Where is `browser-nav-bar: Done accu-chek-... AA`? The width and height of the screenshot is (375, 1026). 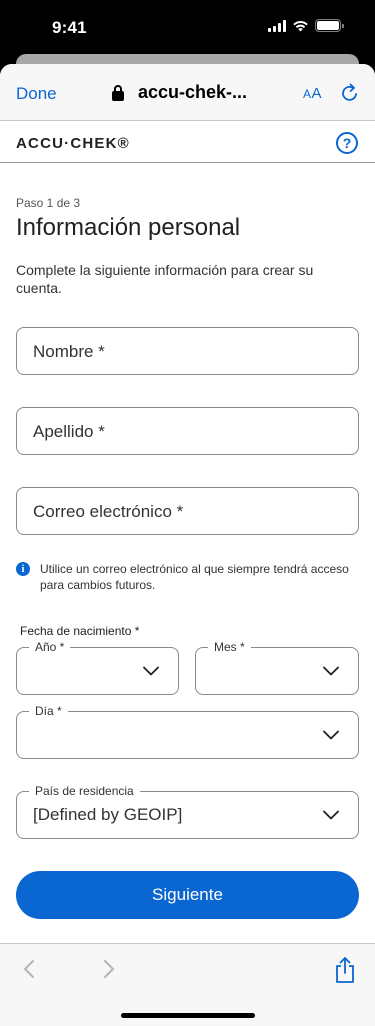
browser-nav-bar: Done accu-chek-... AA is located at coordinates (187, 92).